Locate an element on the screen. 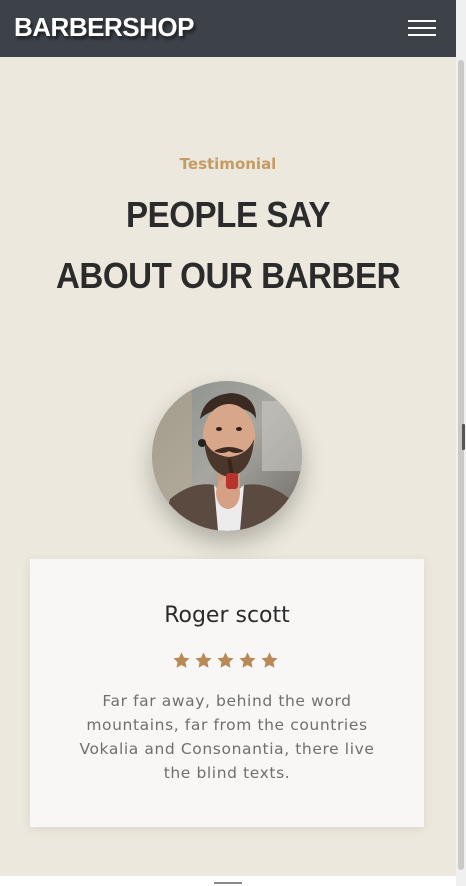  bottom-grip is located at coordinates (228, 883).